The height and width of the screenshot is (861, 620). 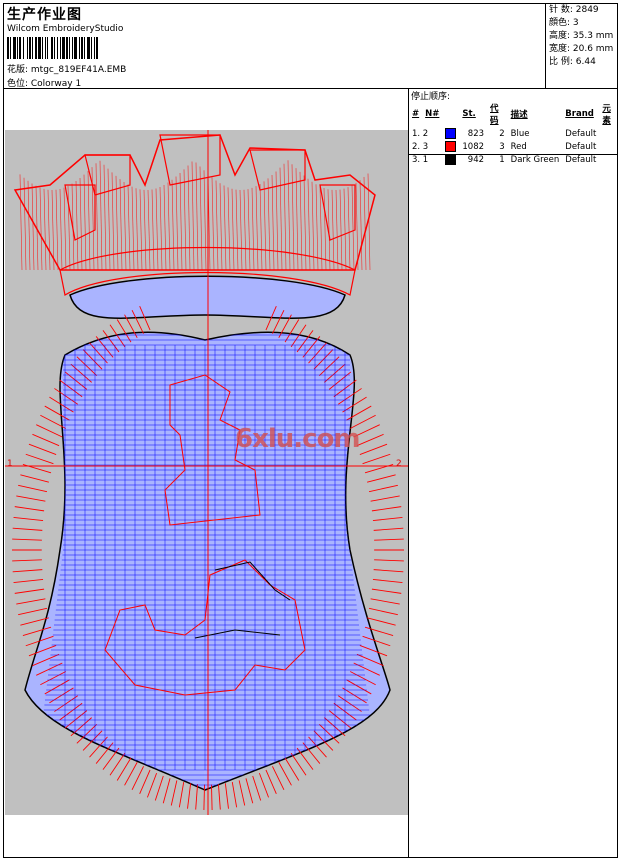 What do you see at coordinates (502, 159) in the screenshot?
I see `row-code: 1` at bounding box center [502, 159].